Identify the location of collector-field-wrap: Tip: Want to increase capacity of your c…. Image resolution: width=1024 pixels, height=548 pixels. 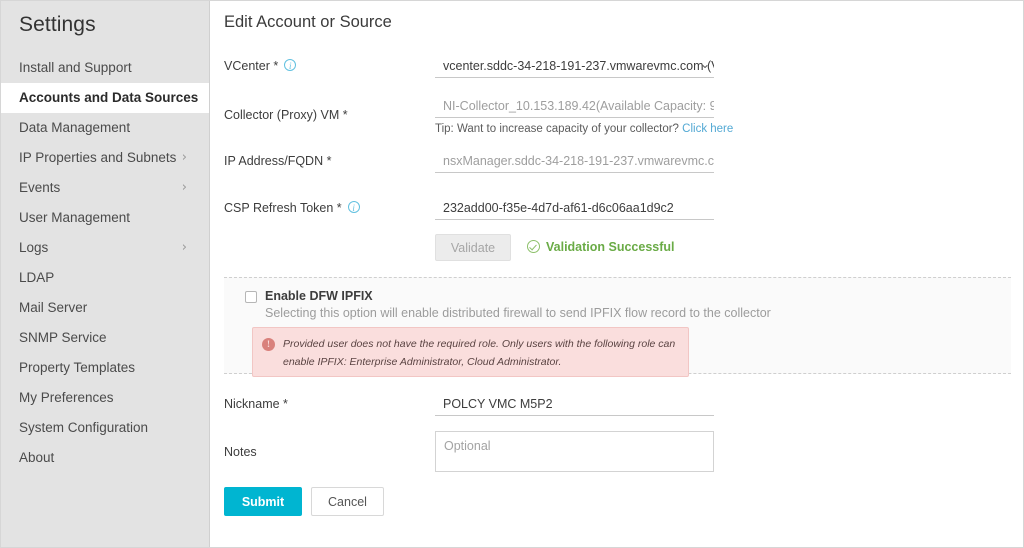
(584, 115).